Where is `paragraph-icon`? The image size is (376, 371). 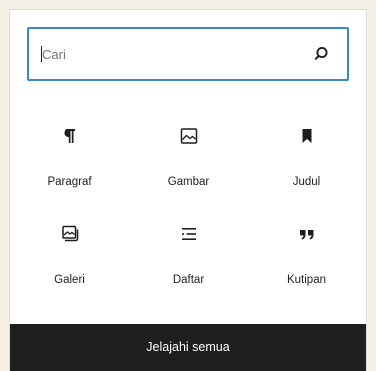
paragraph-icon is located at coordinates (69, 136).